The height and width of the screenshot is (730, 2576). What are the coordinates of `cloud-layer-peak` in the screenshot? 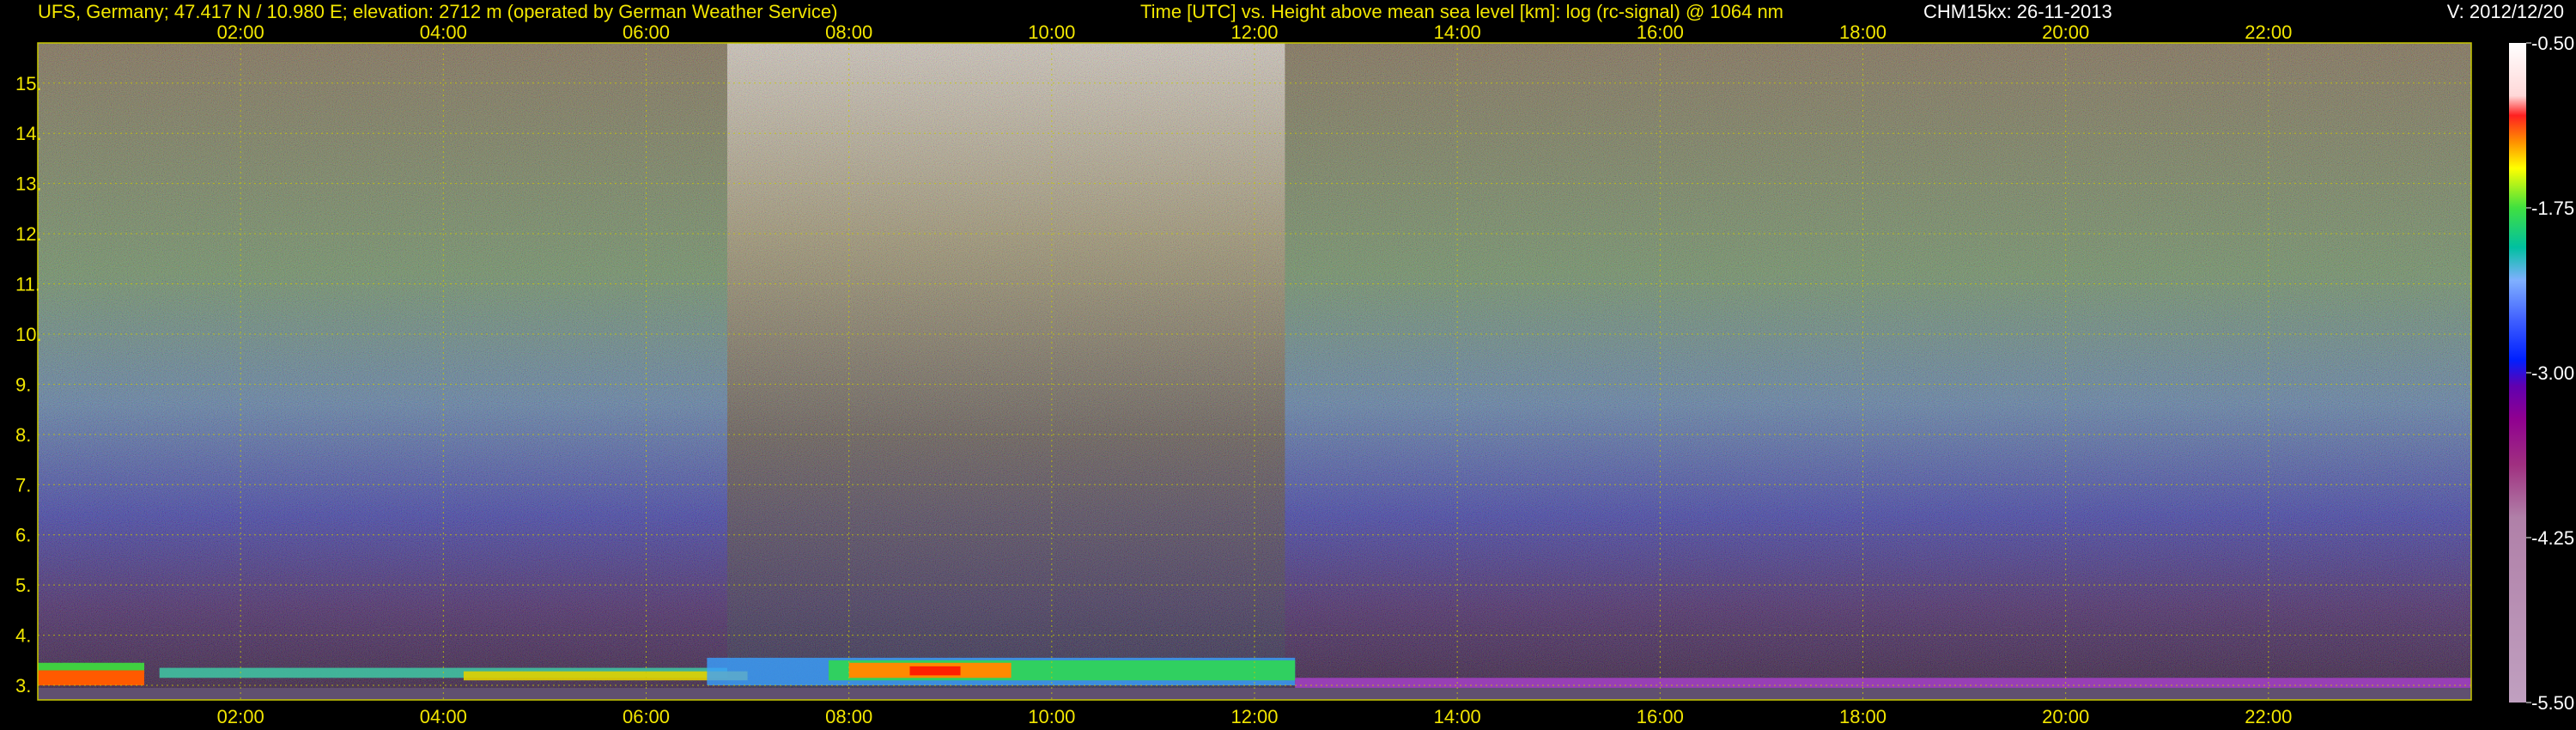 It's located at (935, 671).